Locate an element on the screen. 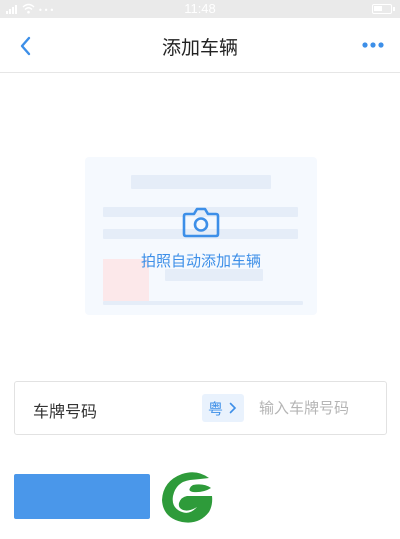 Image resolution: width=400 pixels, height=539 pixels. more-button is located at coordinates (375, 46).